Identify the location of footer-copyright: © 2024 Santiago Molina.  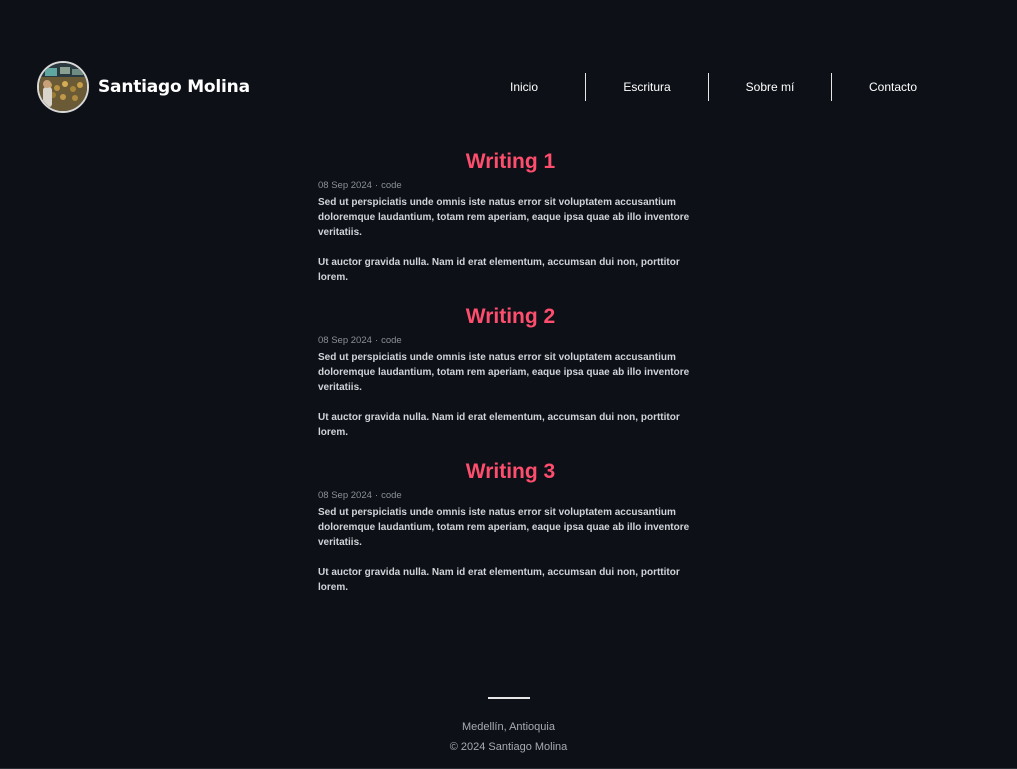
(508, 747).